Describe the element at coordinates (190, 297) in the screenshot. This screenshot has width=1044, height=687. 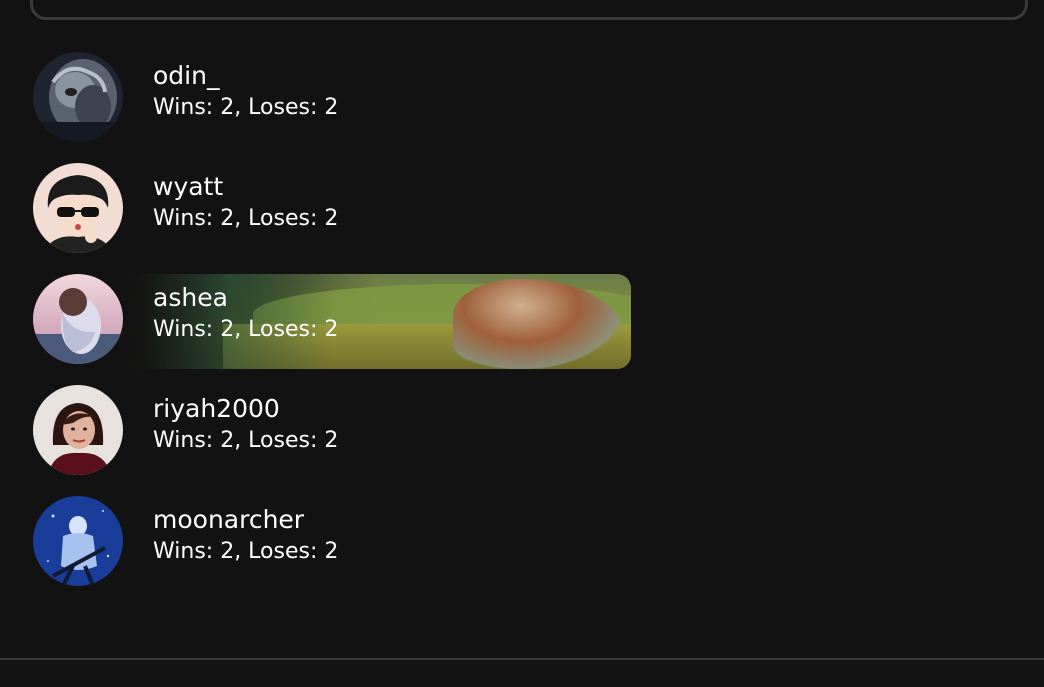
I see `player-name: ashea` at that location.